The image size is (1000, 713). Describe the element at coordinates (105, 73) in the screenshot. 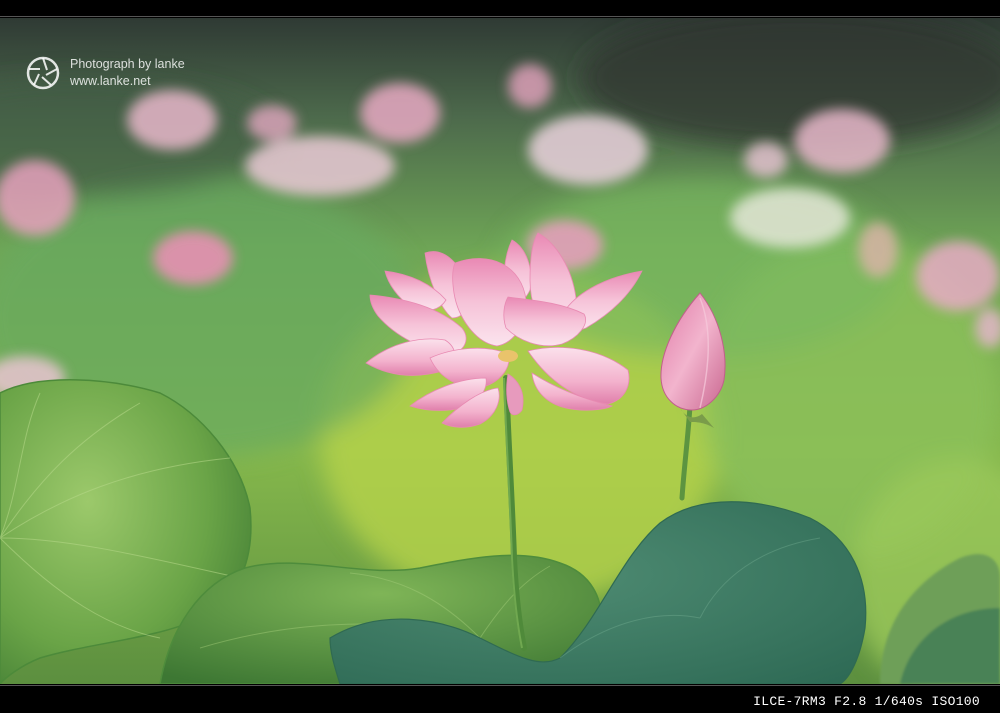

I see `watermark: Photograph by lanke www.lanke.net` at that location.